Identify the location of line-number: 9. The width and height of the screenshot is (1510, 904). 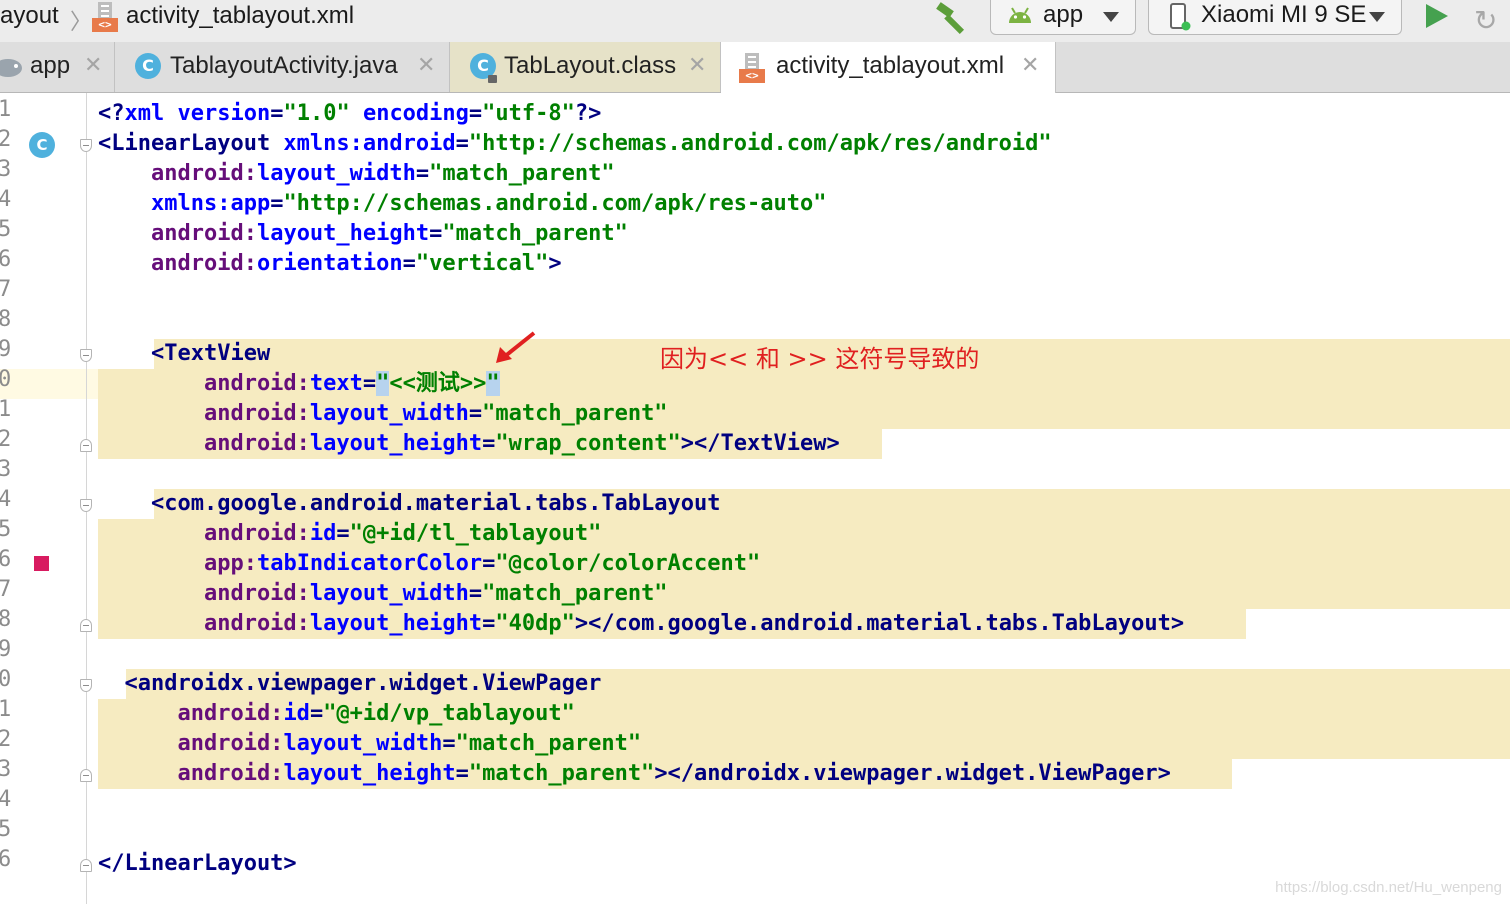
(6, 349).